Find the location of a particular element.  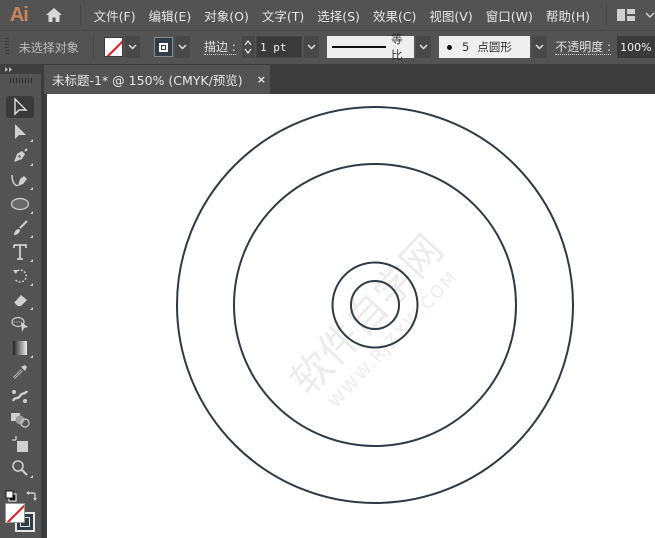

opacity-label-text: 不透明度 is located at coordinates (579, 46).